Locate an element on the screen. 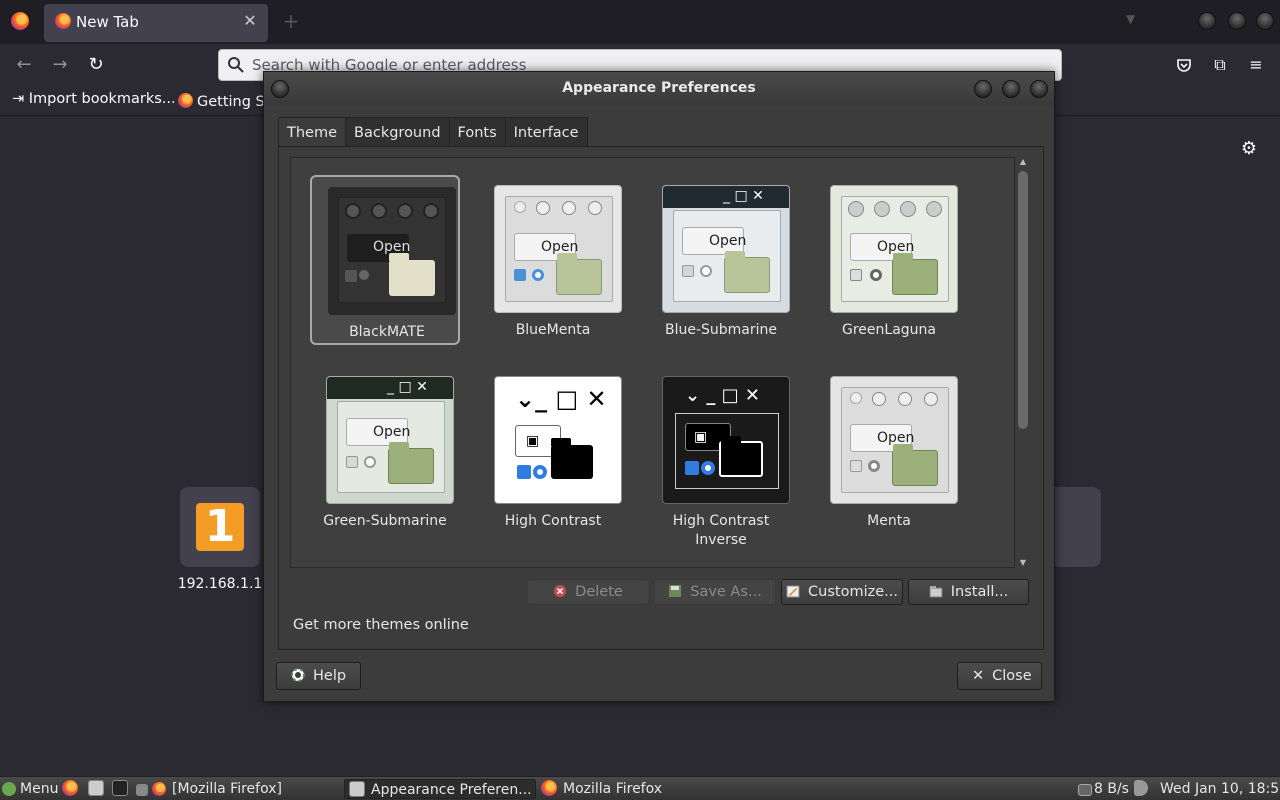 This screenshot has height=800, width=1280. extensions-icon: ⧉ is located at coordinates (1220, 65).